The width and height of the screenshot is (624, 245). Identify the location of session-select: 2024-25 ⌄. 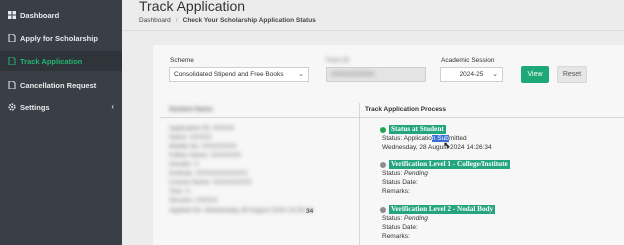
(471, 74).